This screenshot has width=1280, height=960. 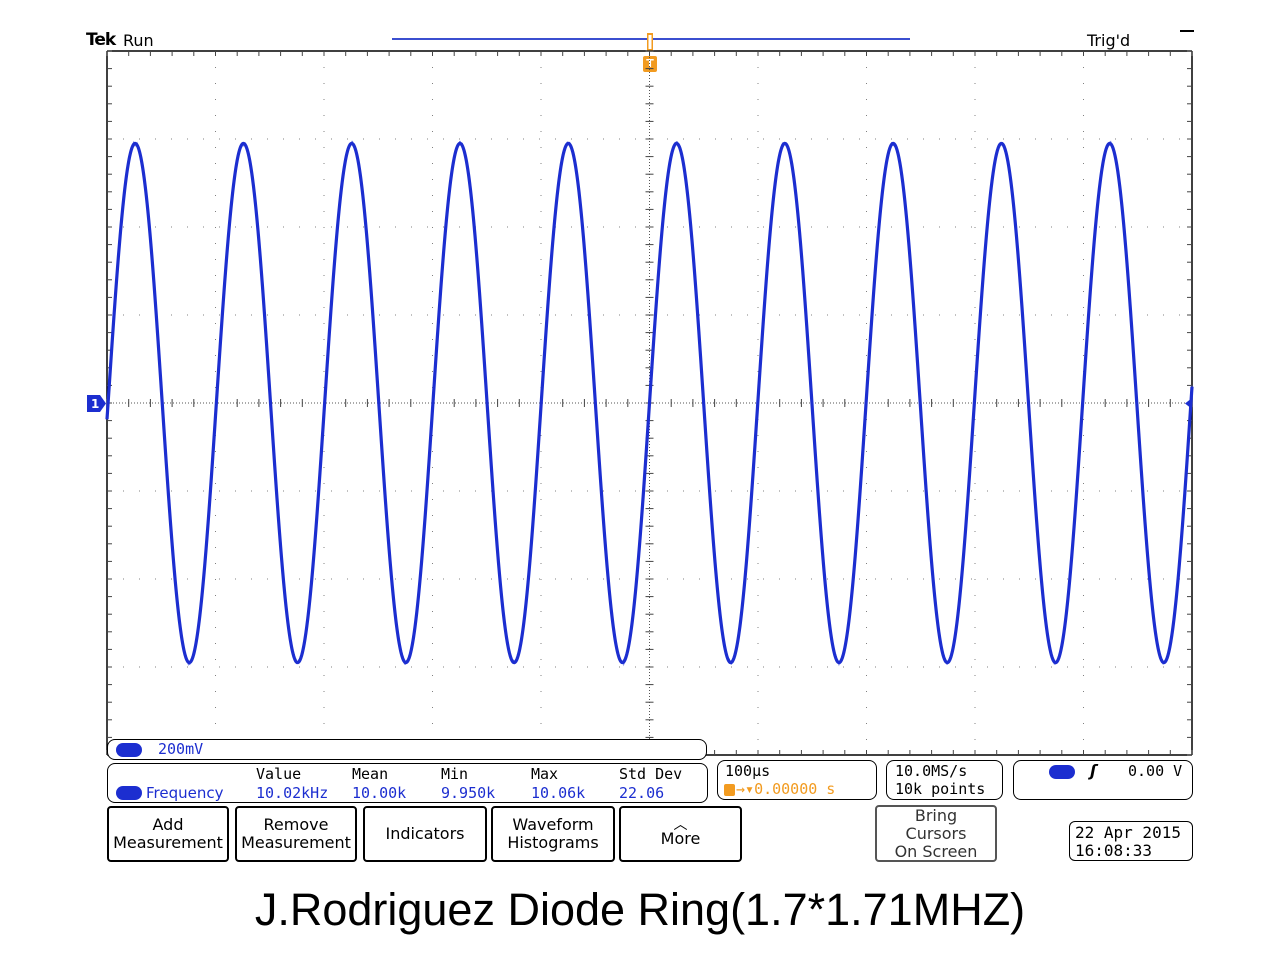 I want to click on more-button: ︿ More, so click(x=680, y=834).